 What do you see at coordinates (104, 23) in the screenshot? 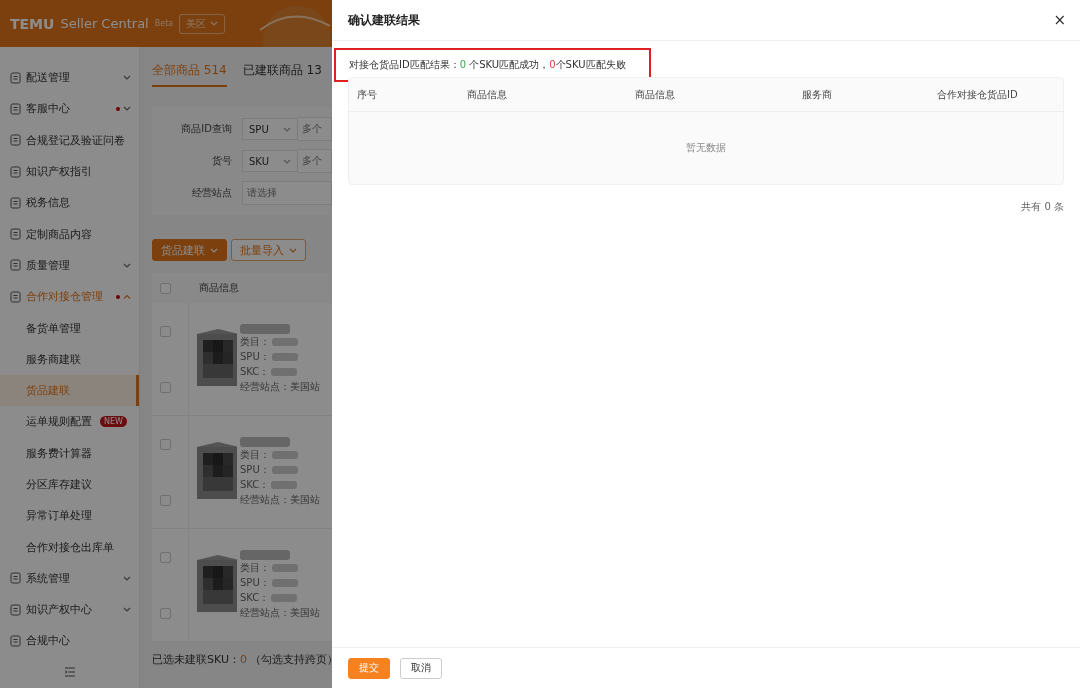
I see `product-name: Seller Central` at bounding box center [104, 23].